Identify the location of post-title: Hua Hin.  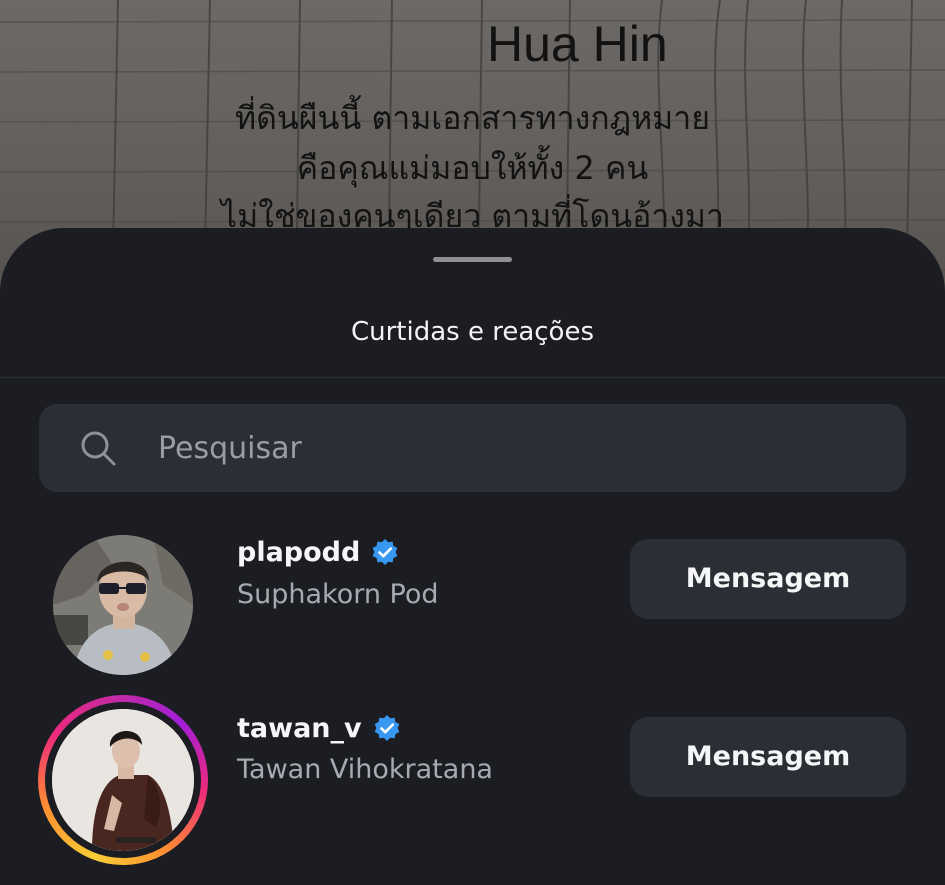
(577, 44).